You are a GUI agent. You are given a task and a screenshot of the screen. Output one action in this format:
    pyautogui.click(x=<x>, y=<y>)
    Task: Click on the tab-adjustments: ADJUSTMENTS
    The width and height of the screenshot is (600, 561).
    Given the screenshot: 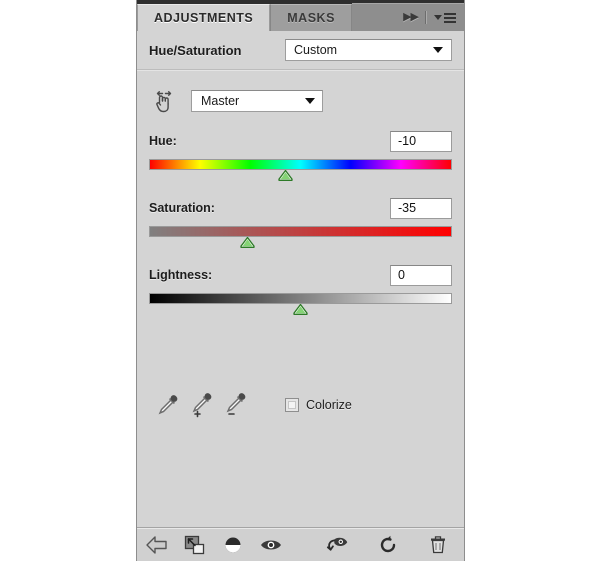 What is the action you would take?
    pyautogui.click(x=204, y=17)
    